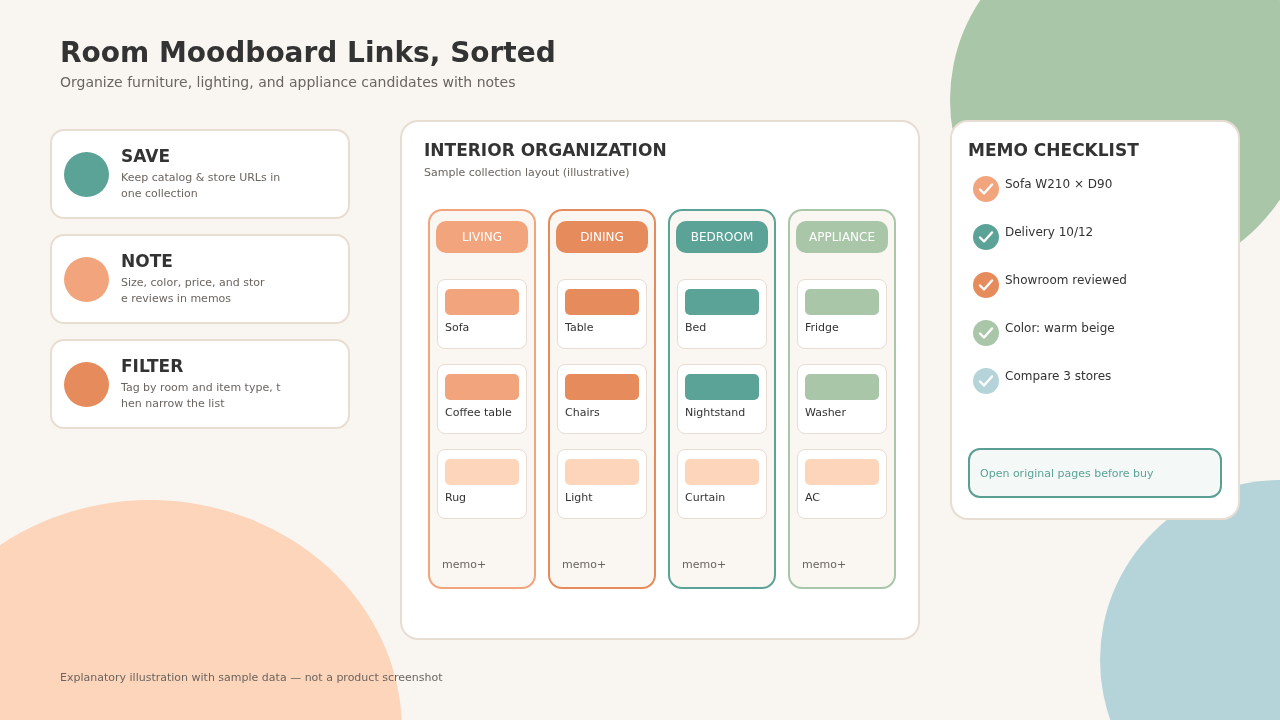 Image resolution: width=1280 pixels, height=720 pixels. I want to click on footer-note: Explanatory illustration with sample data — not a product screenshot, so click(252, 677).